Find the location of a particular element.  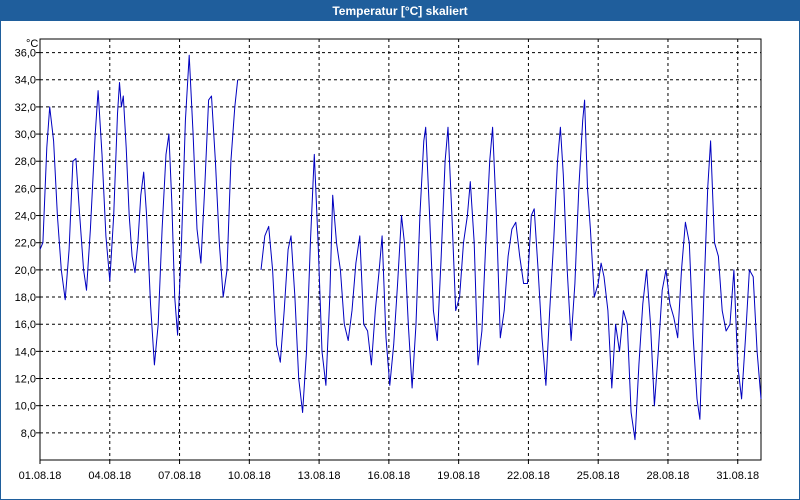

y-tick-label: 26,0 is located at coordinates (25, 189).